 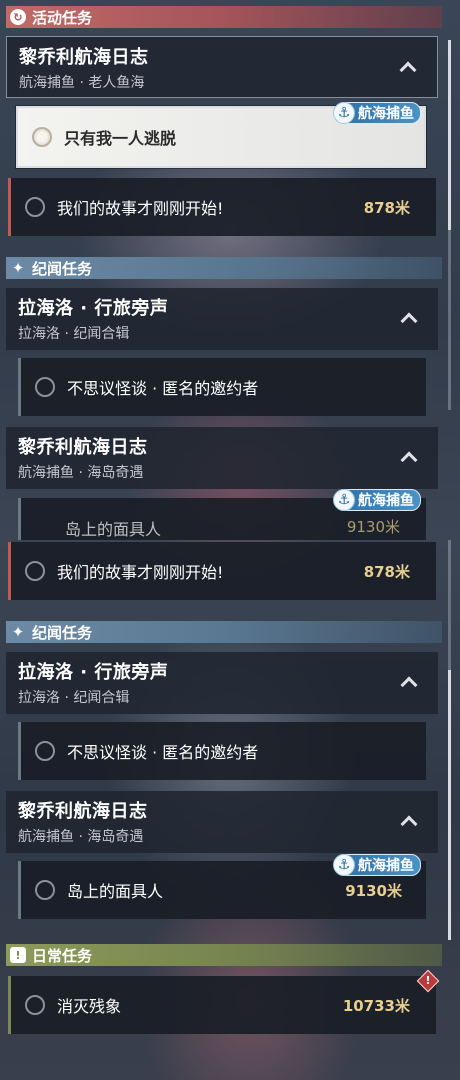 What do you see at coordinates (62, 17) in the screenshot?
I see `section-title: 活动任务` at bounding box center [62, 17].